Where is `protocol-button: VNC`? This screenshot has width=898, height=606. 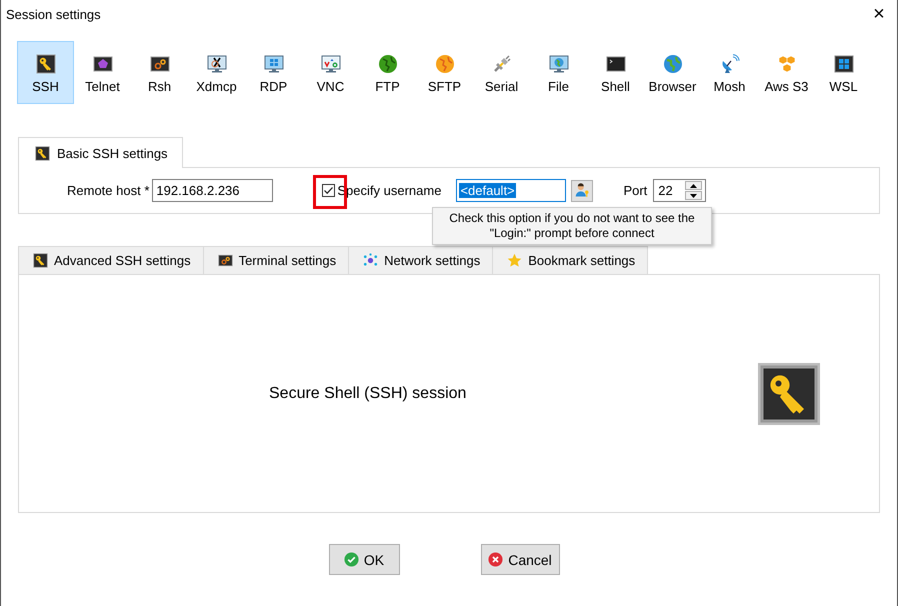
protocol-button: VNC is located at coordinates (330, 72).